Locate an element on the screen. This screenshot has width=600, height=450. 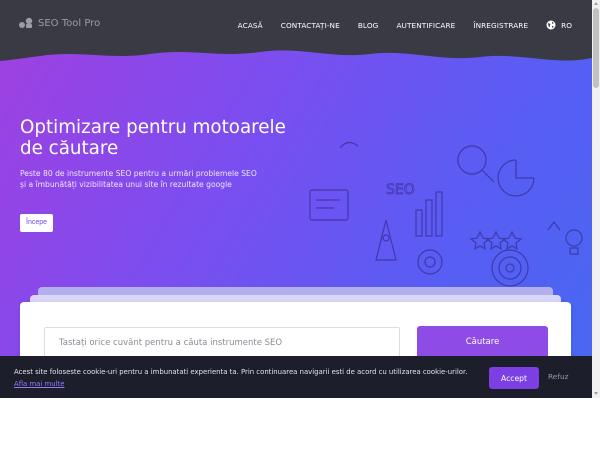
scrollbar-thumb is located at coordinates (596, 48).